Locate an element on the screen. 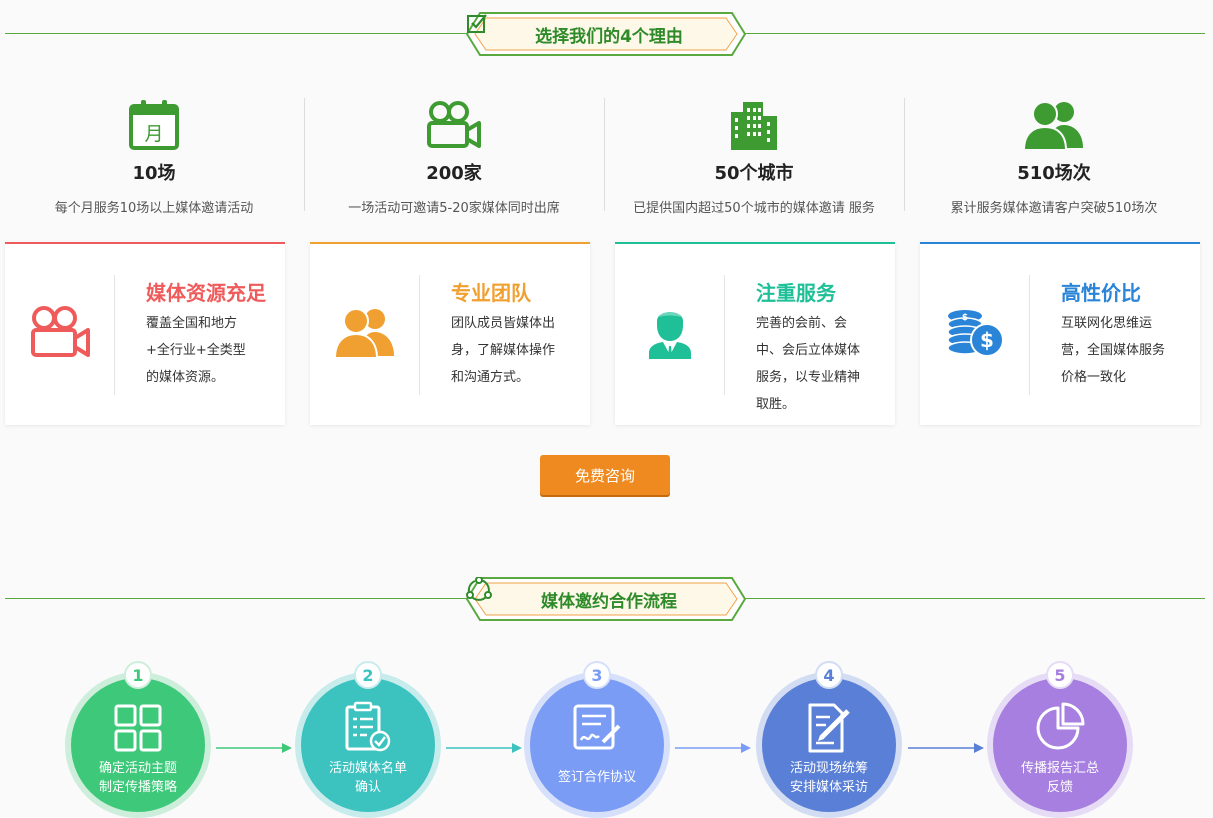 The width and height of the screenshot is (1213, 818). process-step-3: 签订合作协议 is located at coordinates (599, 745).